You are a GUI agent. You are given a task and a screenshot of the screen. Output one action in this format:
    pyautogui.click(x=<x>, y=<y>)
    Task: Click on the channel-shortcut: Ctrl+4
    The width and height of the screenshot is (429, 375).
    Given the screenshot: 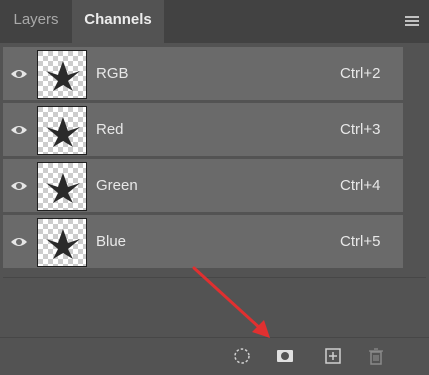 What is the action you would take?
    pyautogui.click(x=360, y=185)
    